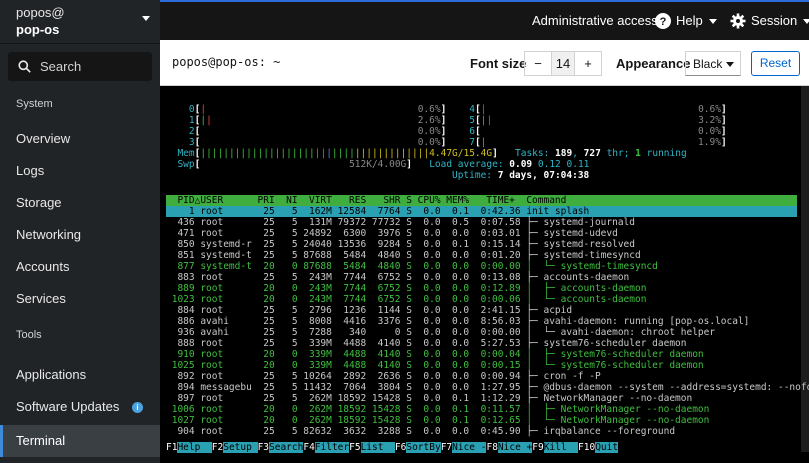 The image size is (809, 463). I want to click on search-placeholder: Search, so click(61, 66).